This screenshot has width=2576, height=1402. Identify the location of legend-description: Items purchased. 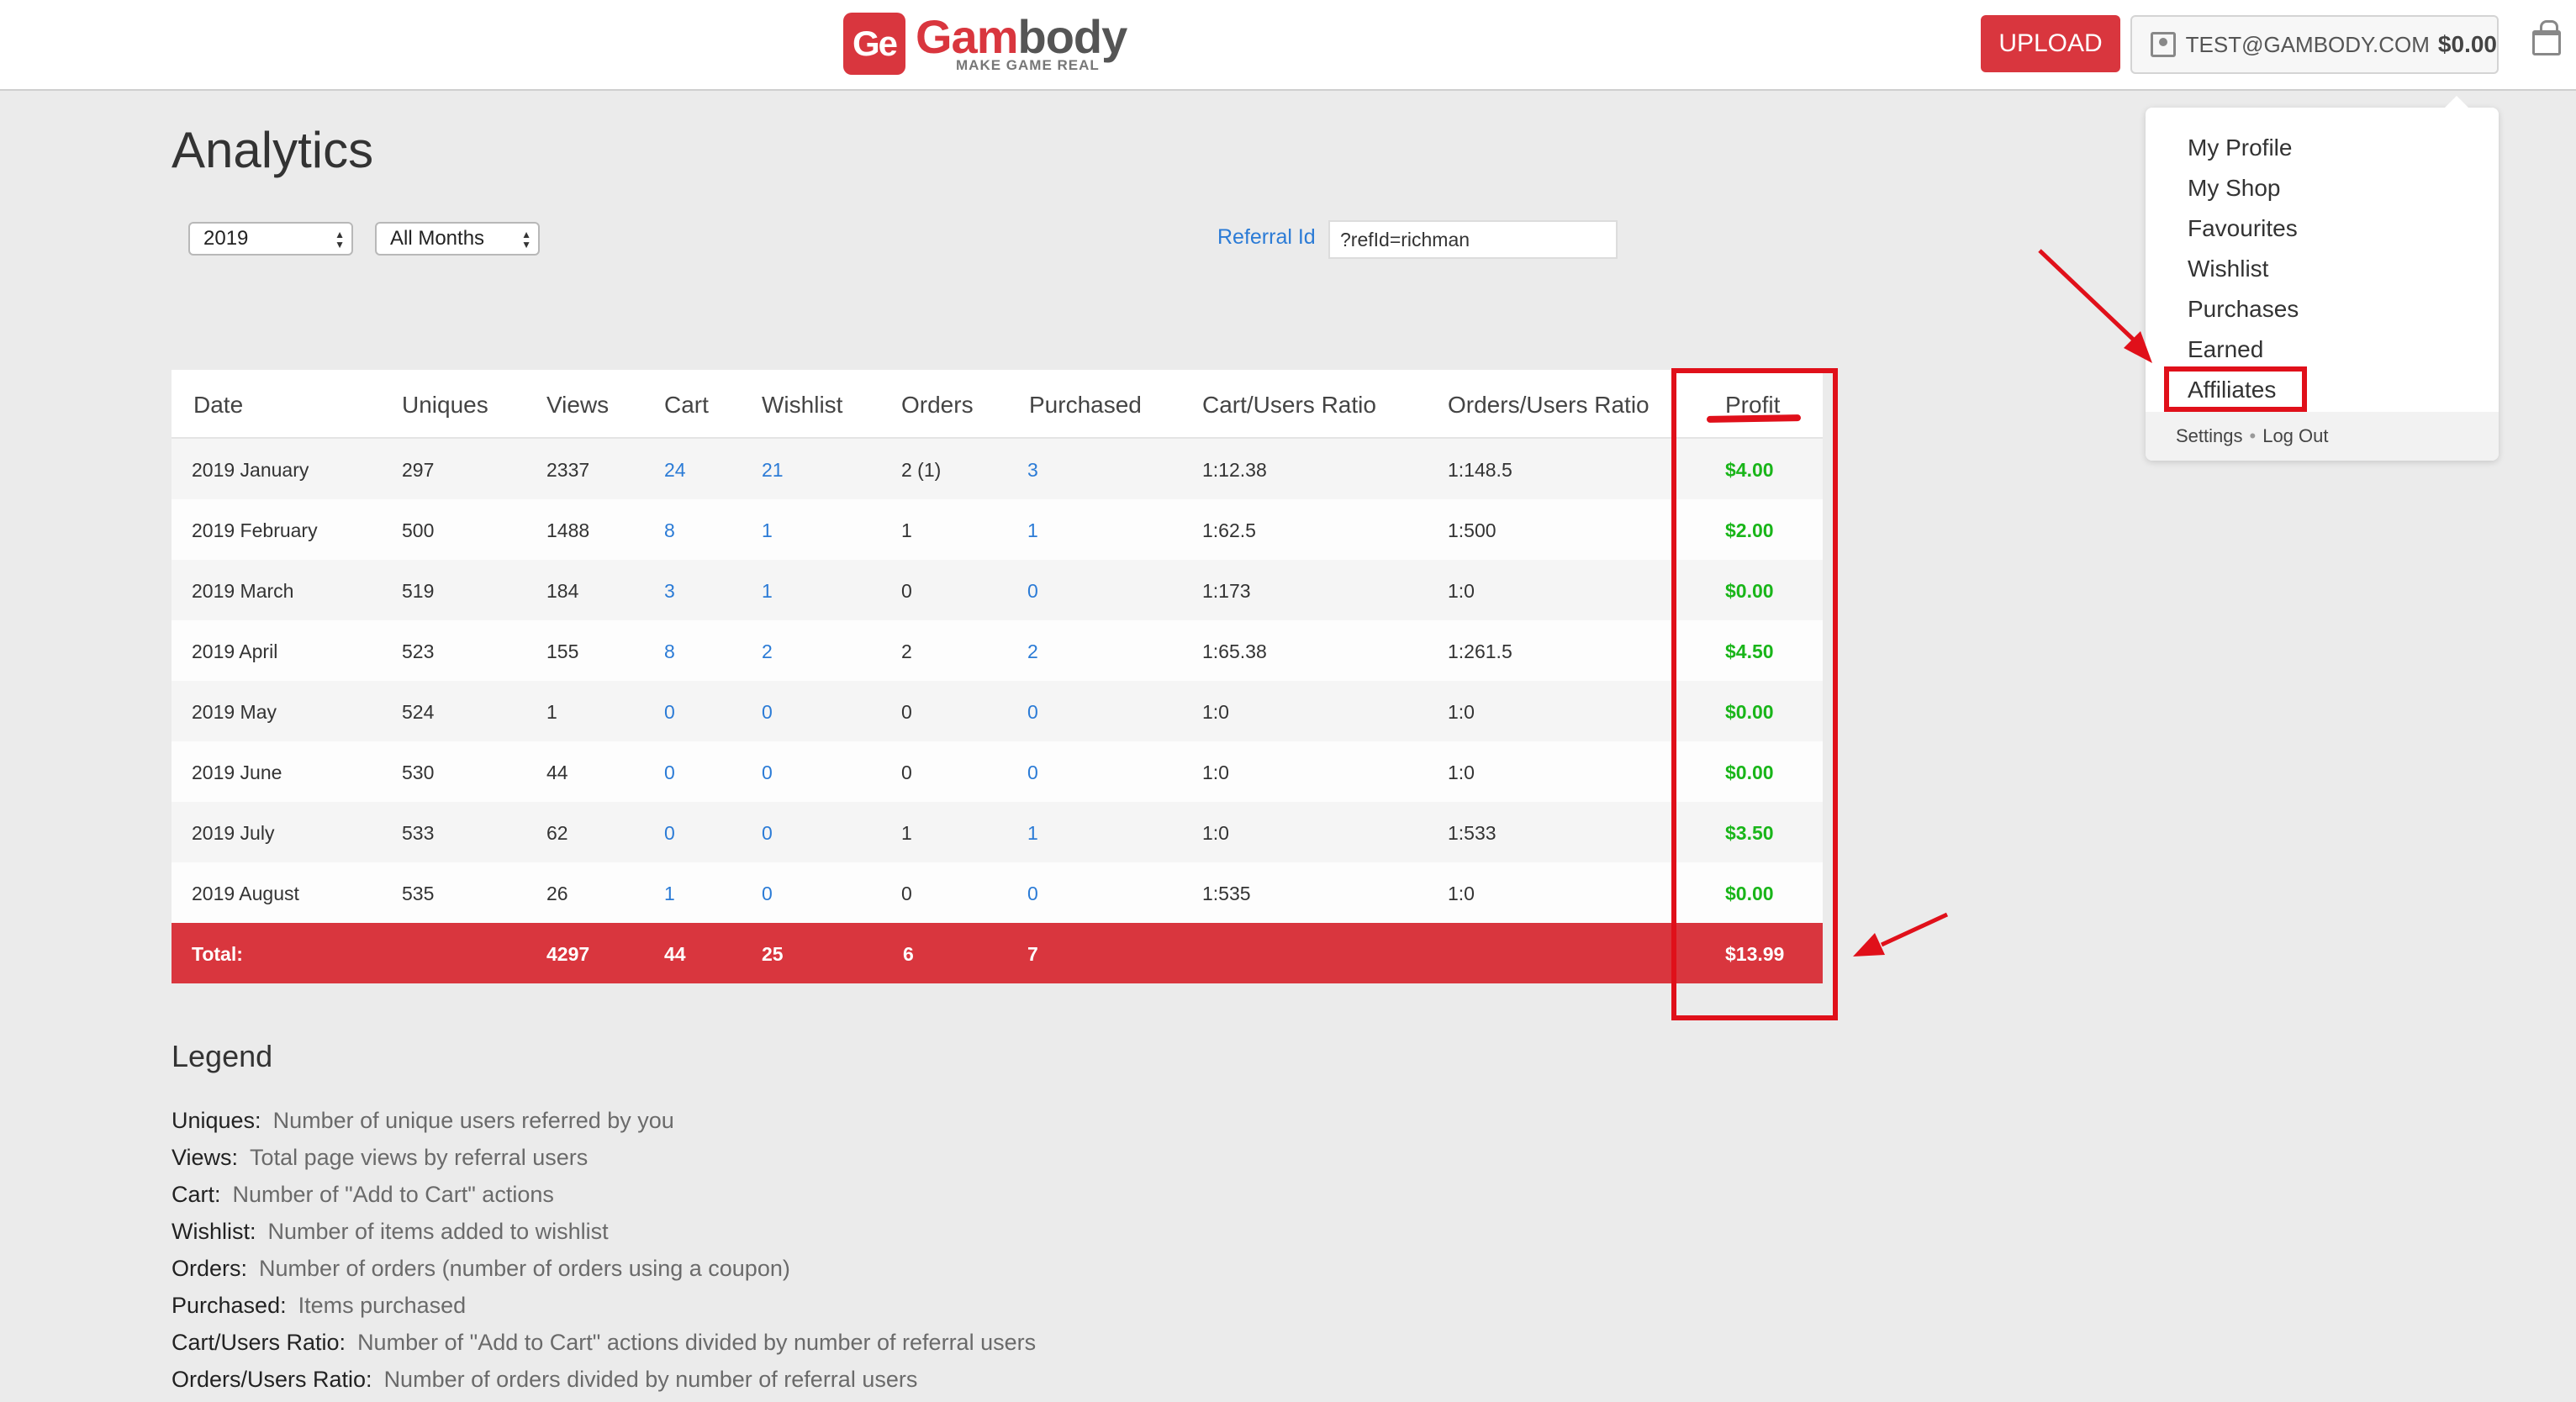
(382, 1305).